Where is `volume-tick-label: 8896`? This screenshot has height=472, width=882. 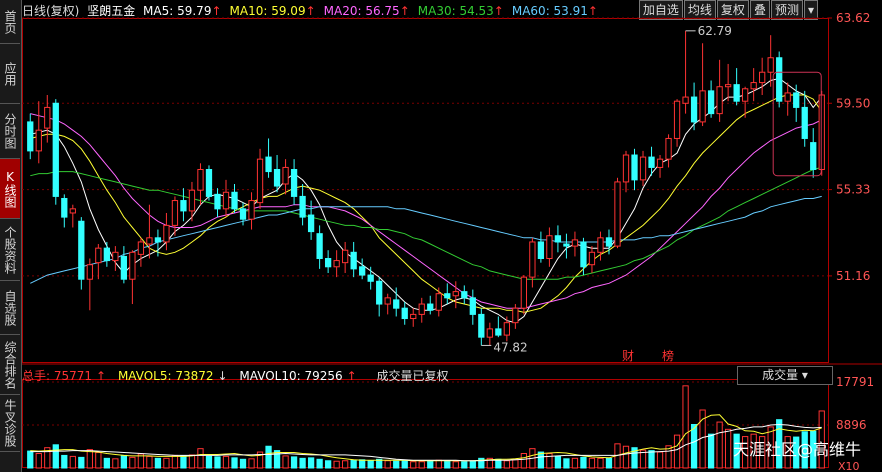
volume-tick-label: 8896 is located at coordinates (851, 425).